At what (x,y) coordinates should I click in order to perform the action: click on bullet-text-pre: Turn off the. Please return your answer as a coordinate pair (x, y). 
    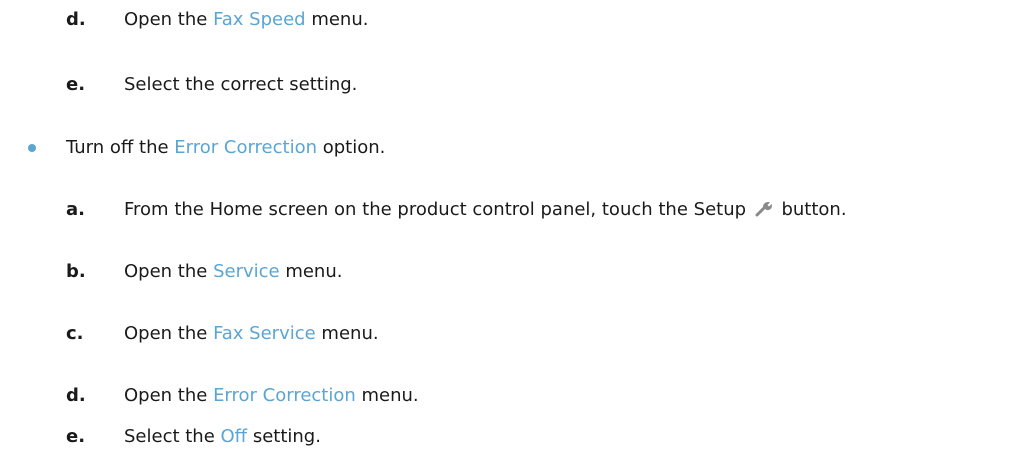
    Looking at the image, I should click on (120, 147).